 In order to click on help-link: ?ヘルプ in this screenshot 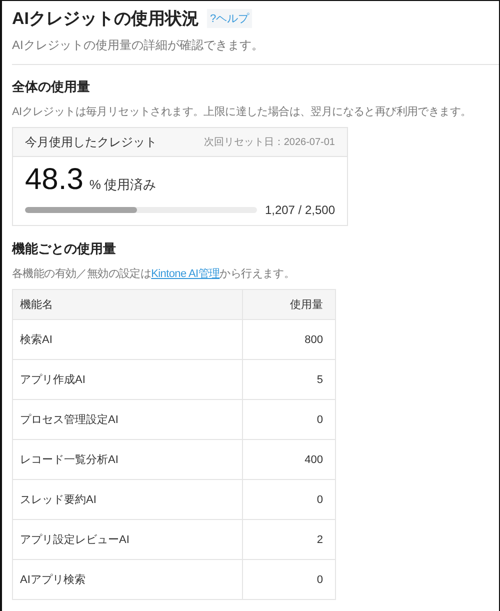, I will do `click(229, 18)`.